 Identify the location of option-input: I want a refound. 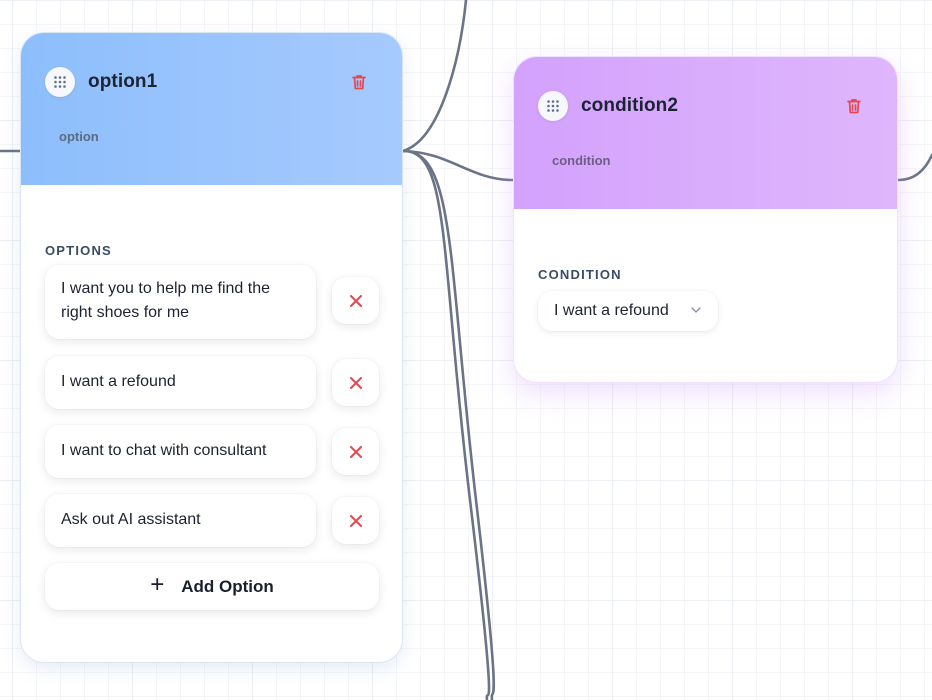
(180, 382).